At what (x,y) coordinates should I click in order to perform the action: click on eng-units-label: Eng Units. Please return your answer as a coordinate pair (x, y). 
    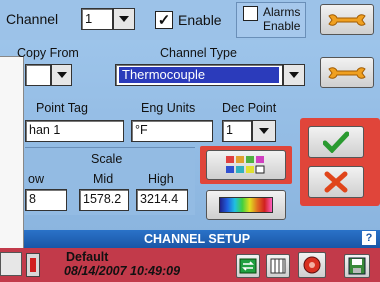
    Looking at the image, I should click on (168, 108).